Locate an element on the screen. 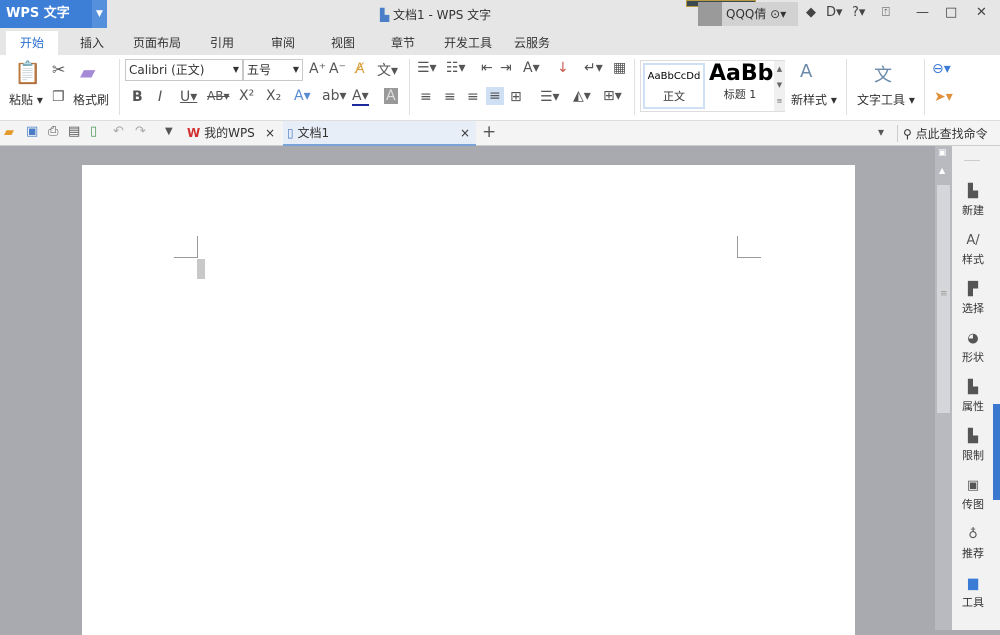 The image size is (1000, 635). superscript-icon: X² is located at coordinates (246, 96).